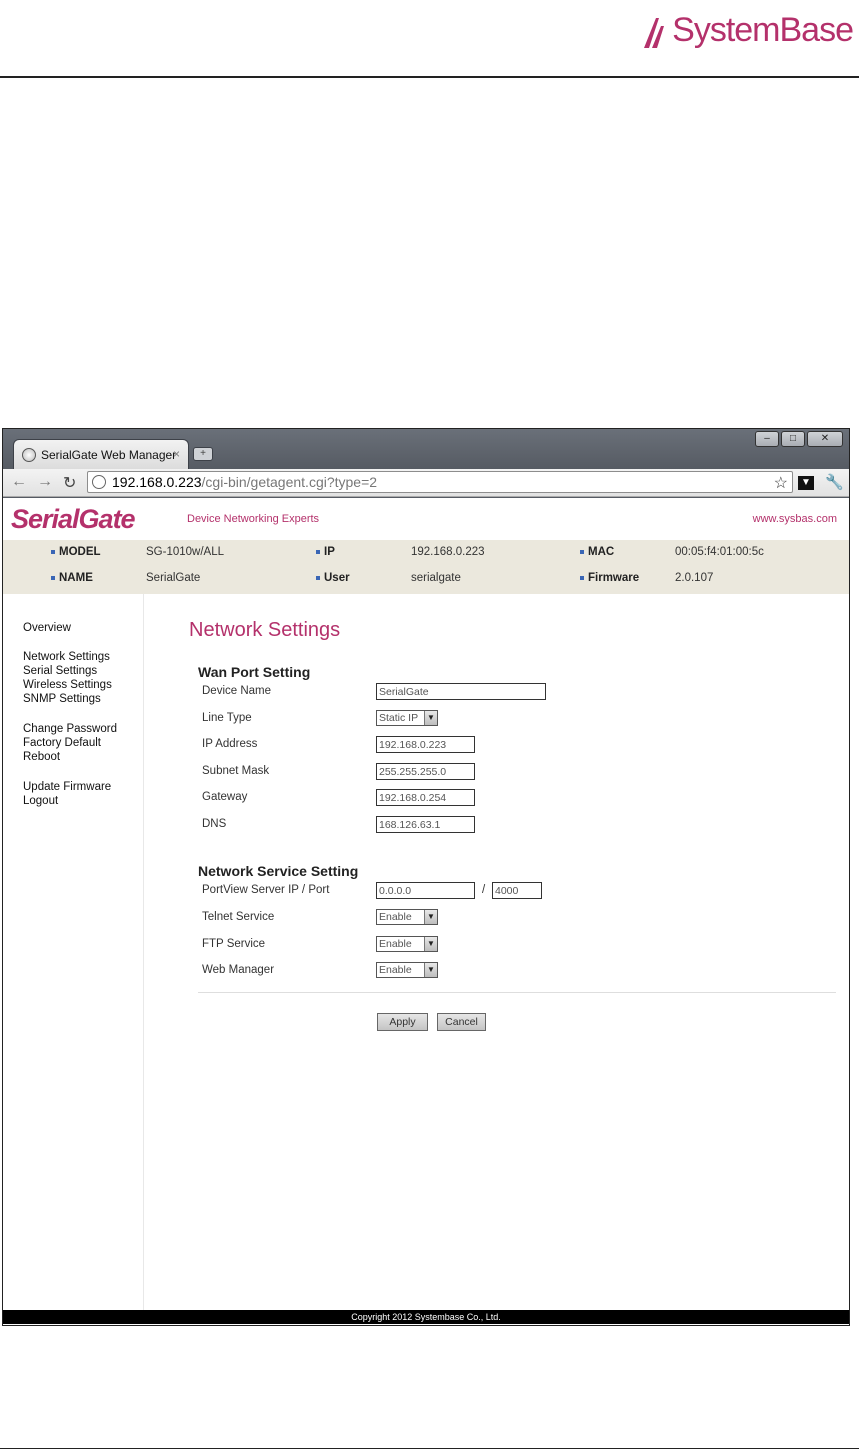 The width and height of the screenshot is (859, 1453). I want to click on bookmark-star-icon: ☆, so click(781, 483).